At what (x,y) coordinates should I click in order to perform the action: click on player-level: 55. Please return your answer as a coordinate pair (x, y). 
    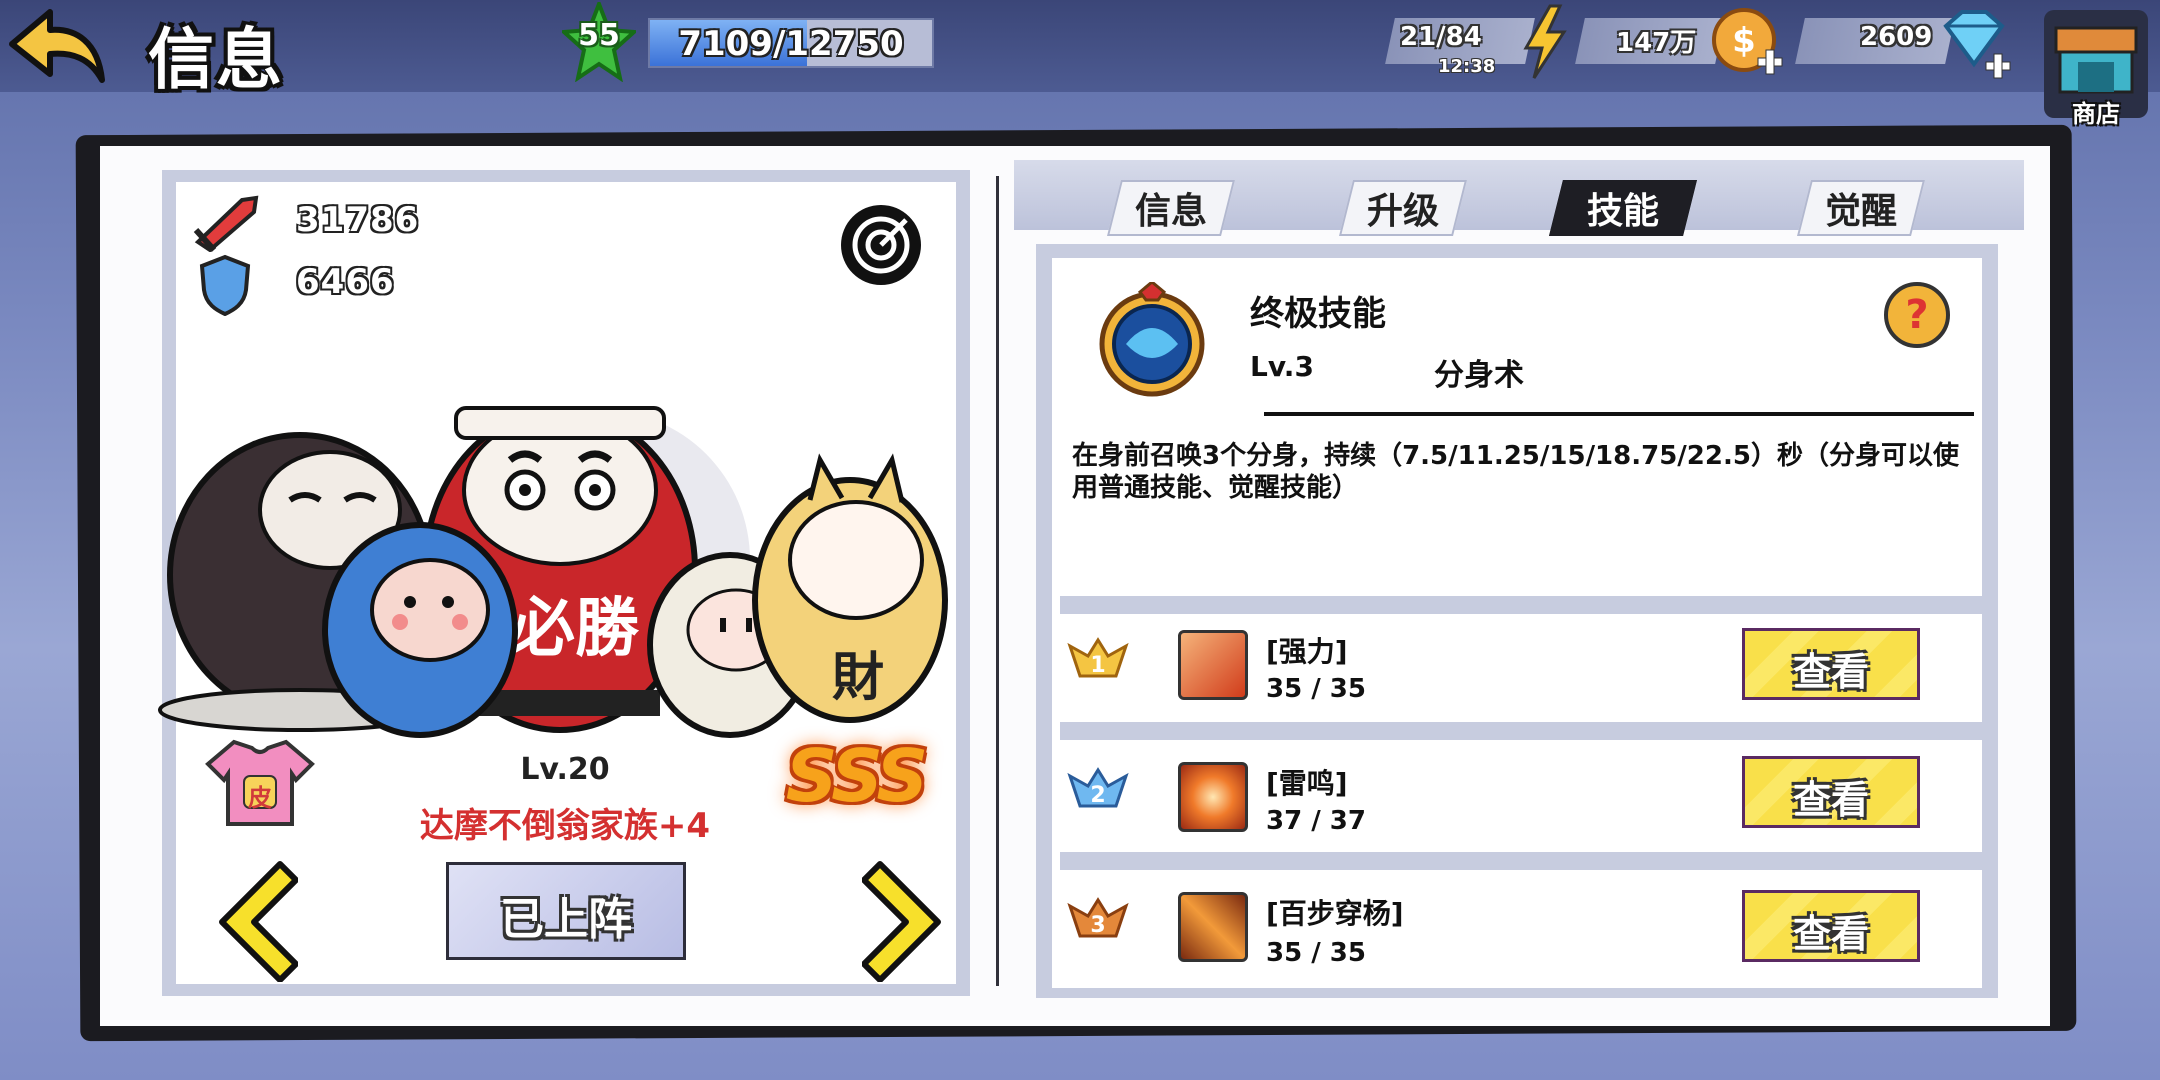
    Looking at the image, I should click on (599, 35).